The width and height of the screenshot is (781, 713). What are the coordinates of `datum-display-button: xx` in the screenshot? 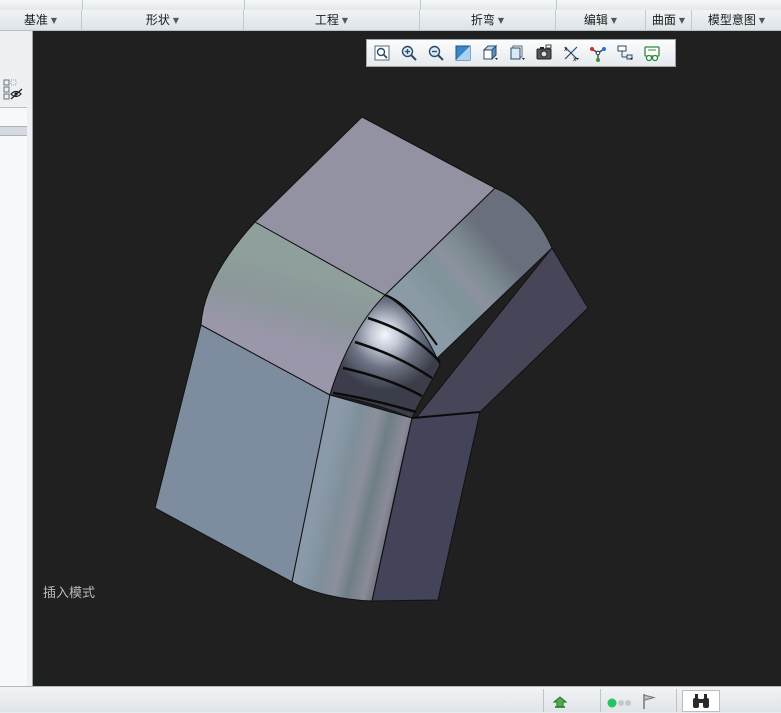 It's located at (571, 53).